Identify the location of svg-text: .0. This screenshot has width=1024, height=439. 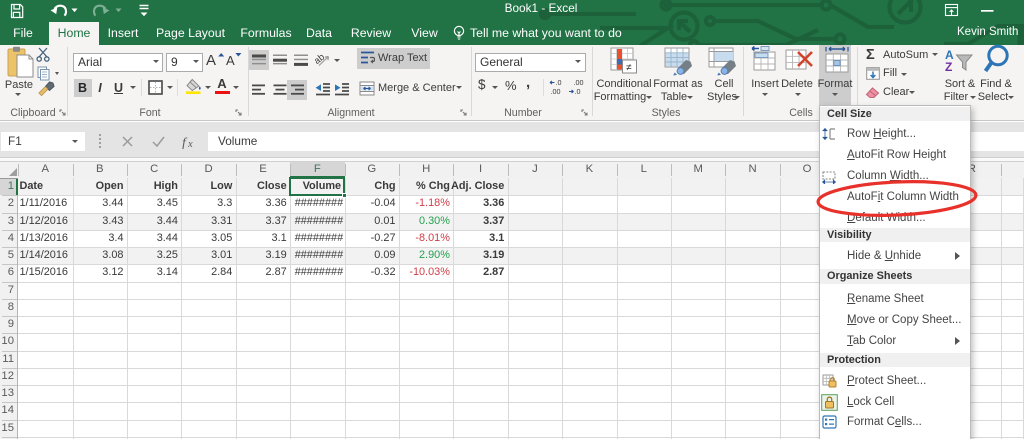
(559, 82).